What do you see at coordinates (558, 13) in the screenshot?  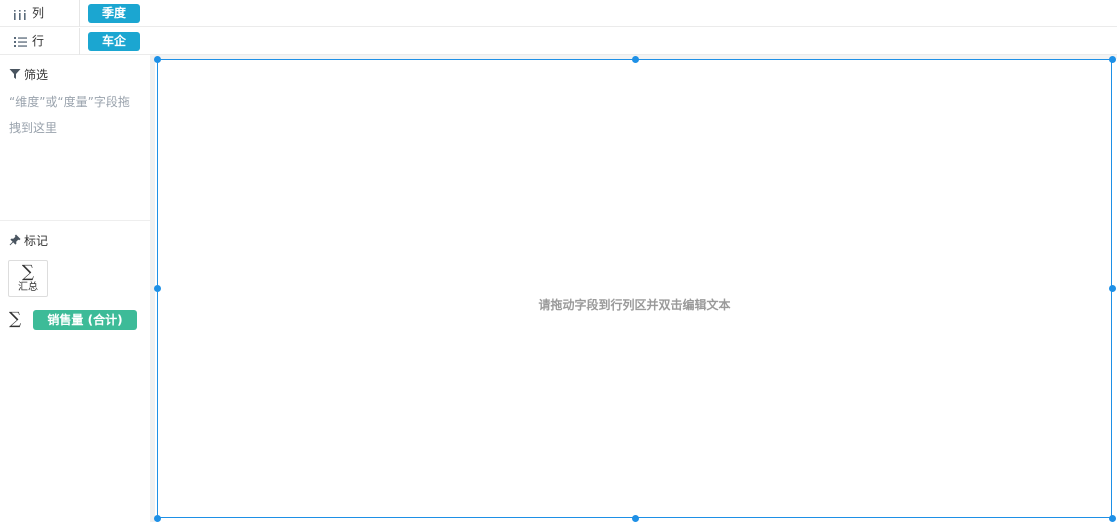 I see `columns-shelf: 列 季度` at bounding box center [558, 13].